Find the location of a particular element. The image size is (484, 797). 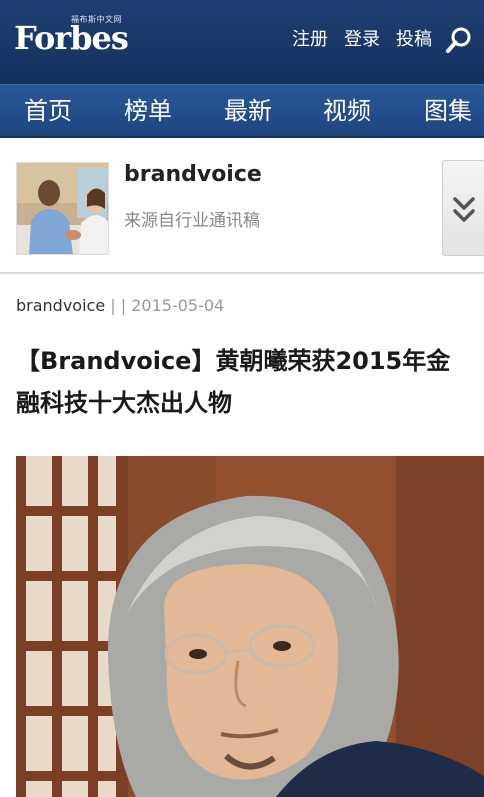

submit-link: 投稿 is located at coordinates (414, 40).